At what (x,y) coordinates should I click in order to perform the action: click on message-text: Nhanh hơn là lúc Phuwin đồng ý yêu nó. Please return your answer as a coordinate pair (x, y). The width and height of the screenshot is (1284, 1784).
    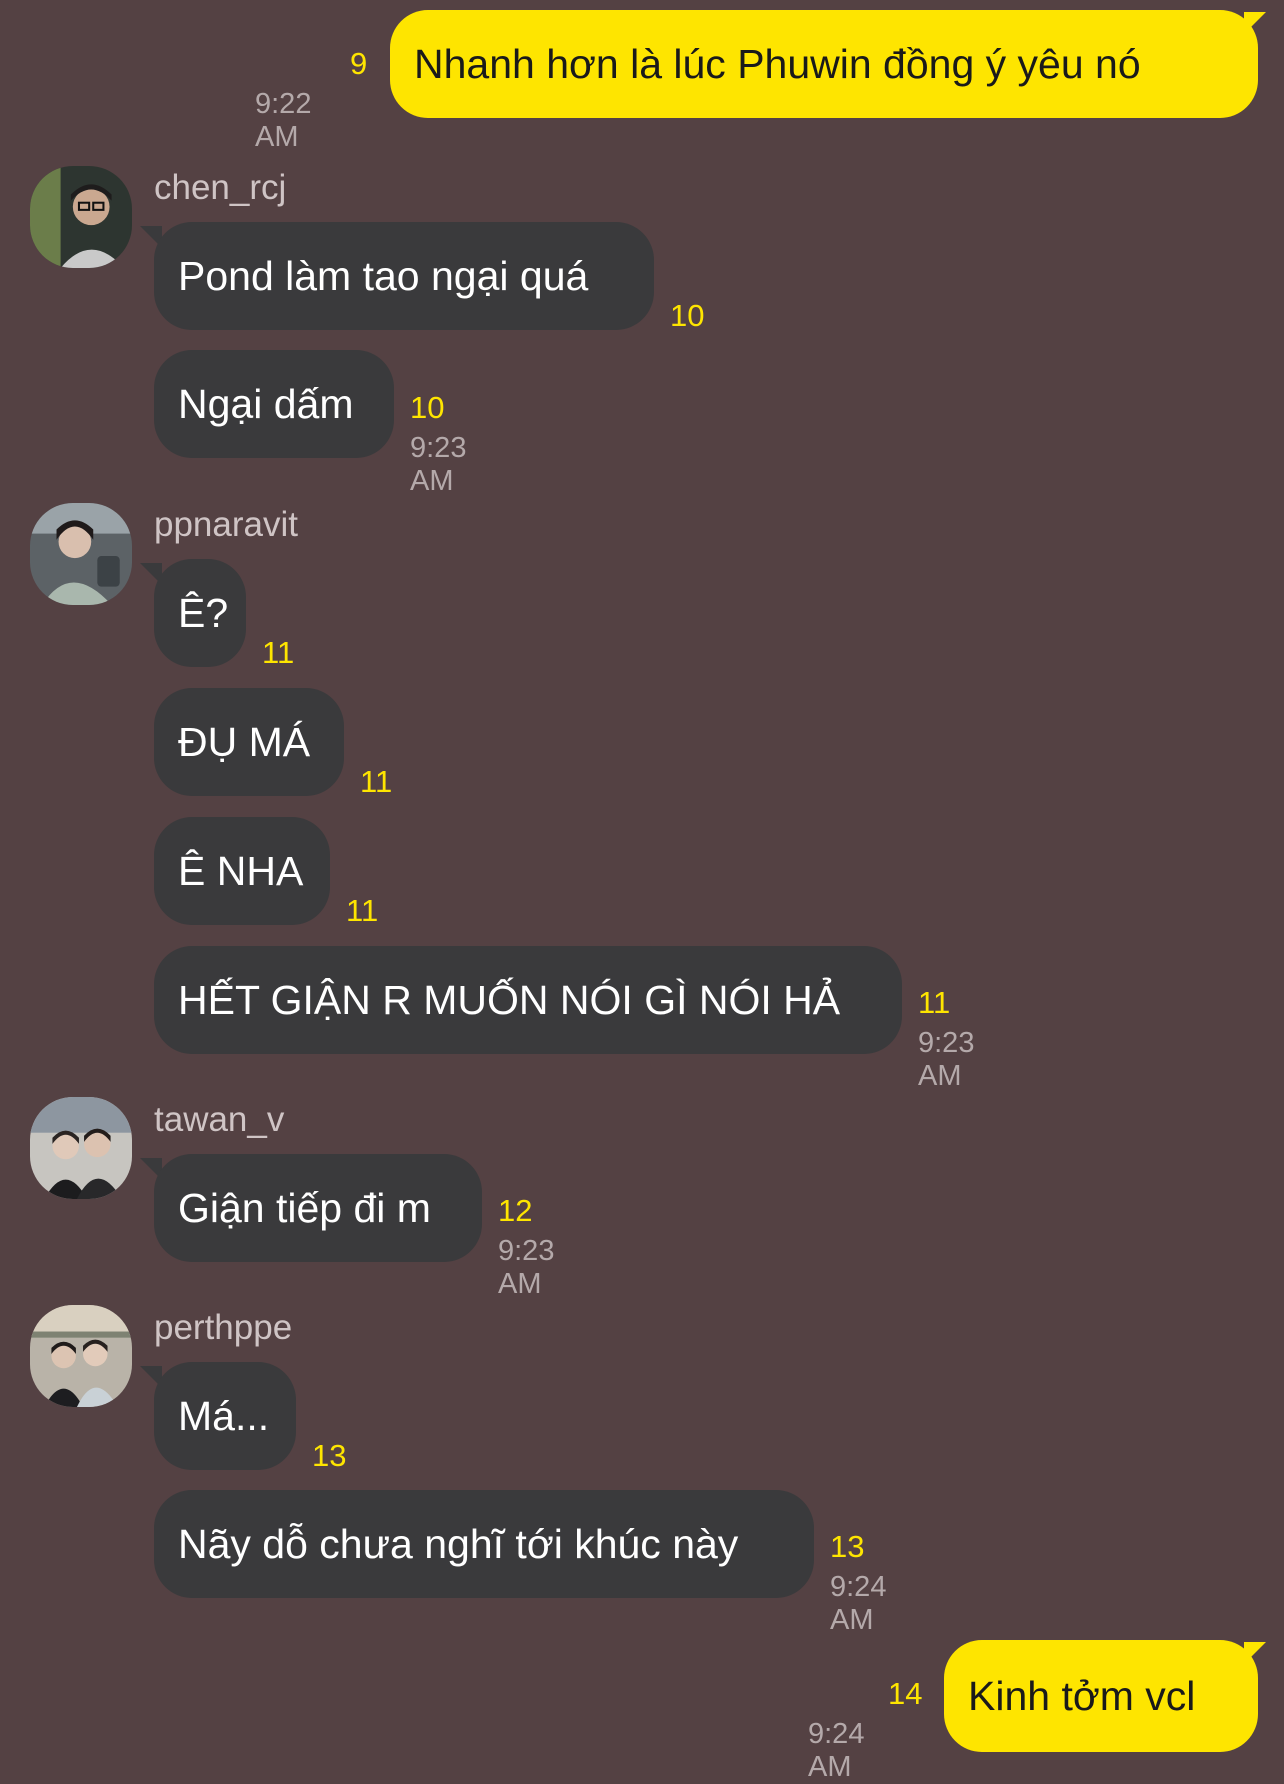
    Looking at the image, I should click on (777, 63).